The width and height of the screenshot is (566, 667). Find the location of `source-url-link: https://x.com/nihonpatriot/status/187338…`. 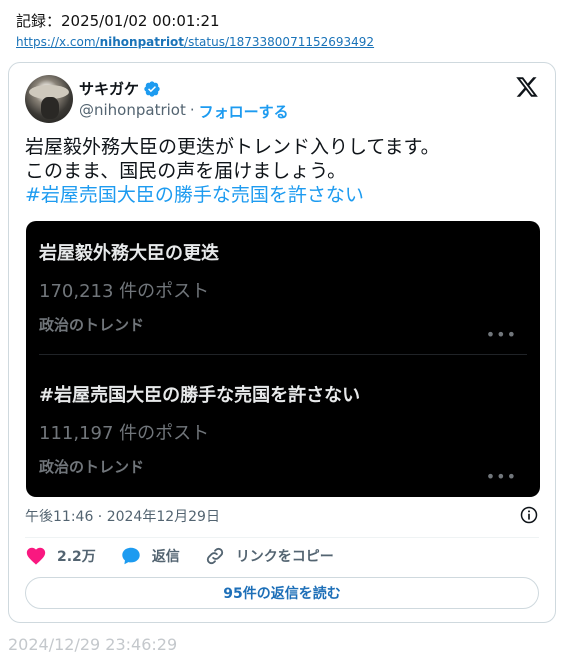

source-url-link: https://x.com/nihonpatriot/status/187338… is located at coordinates (195, 42).